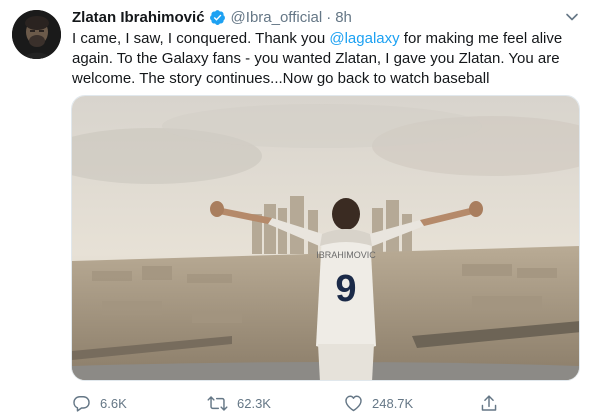  I want to click on like-count: 248.7K, so click(393, 403).